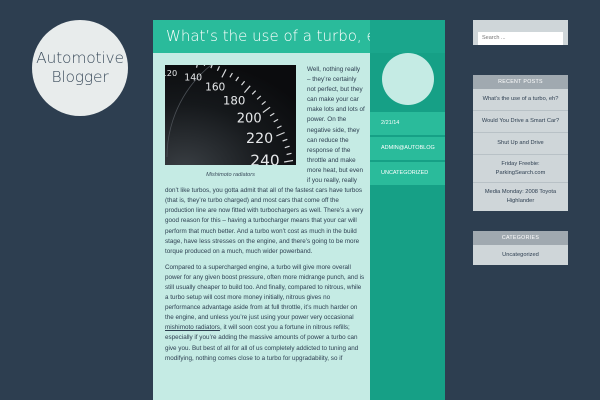  Describe the element at coordinates (407, 173) in the screenshot. I see `post-category: UNCATEGORIZED` at that location.